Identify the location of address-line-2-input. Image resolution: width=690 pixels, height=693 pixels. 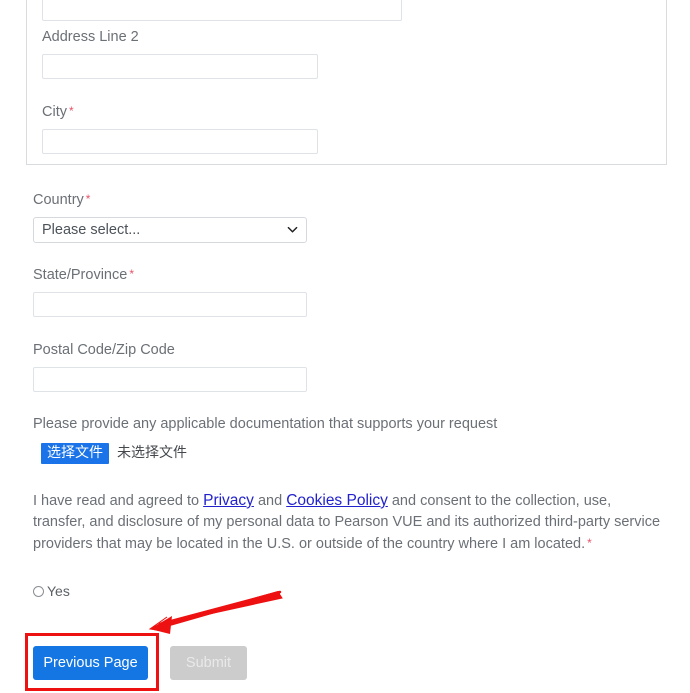
(180, 66).